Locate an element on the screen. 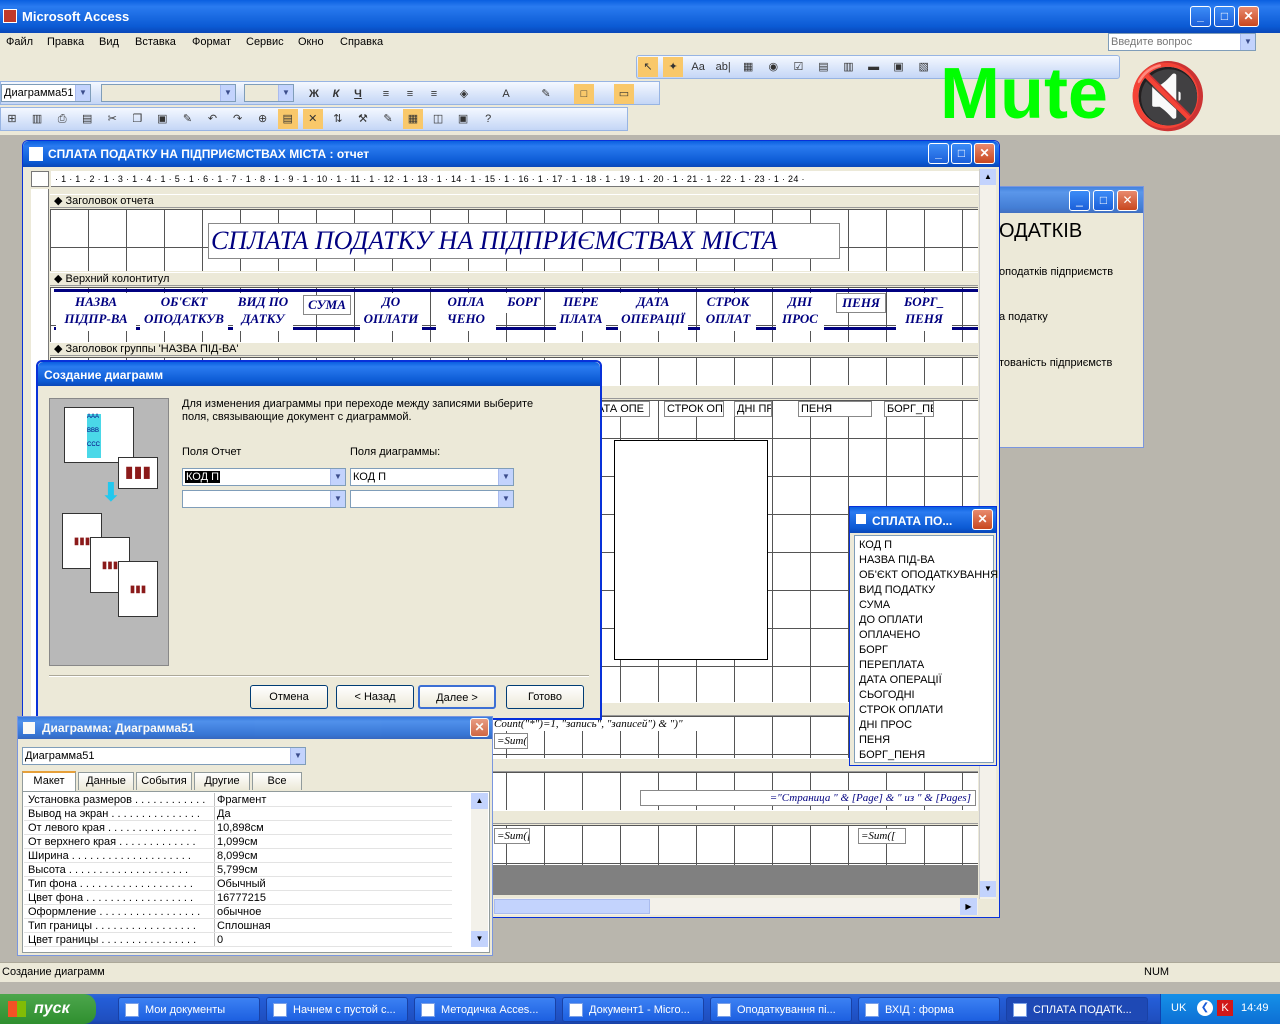 This screenshot has height=1024, width=1280. field-item: КОД П is located at coordinates (924, 545).